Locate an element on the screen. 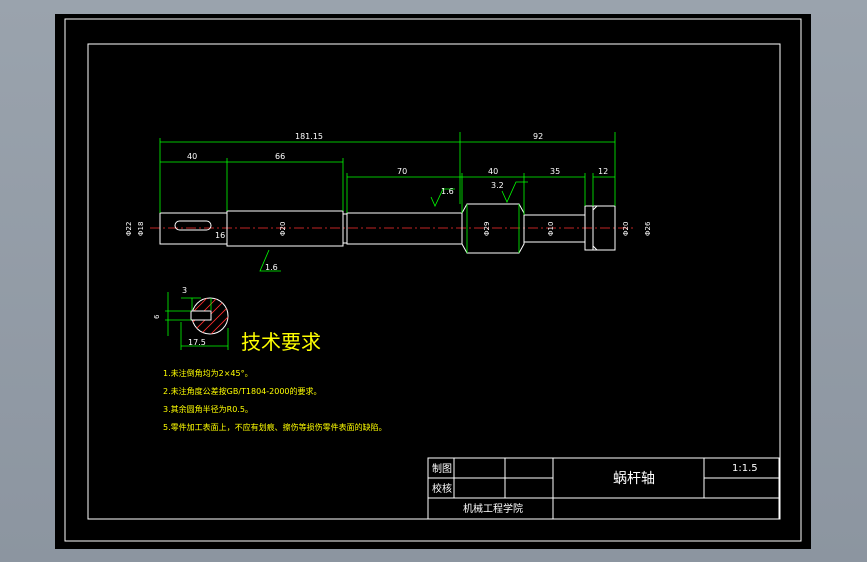 This screenshot has height=562, width=867. dia-29: Φ29 is located at coordinates (487, 229).